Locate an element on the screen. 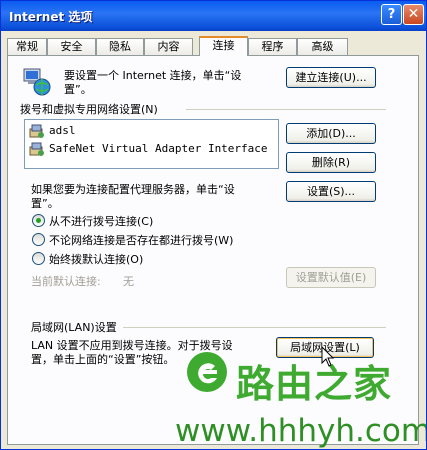  connections-listbox: adsl SafeNet Virtual Adapter Interface is located at coordinates (151, 144).